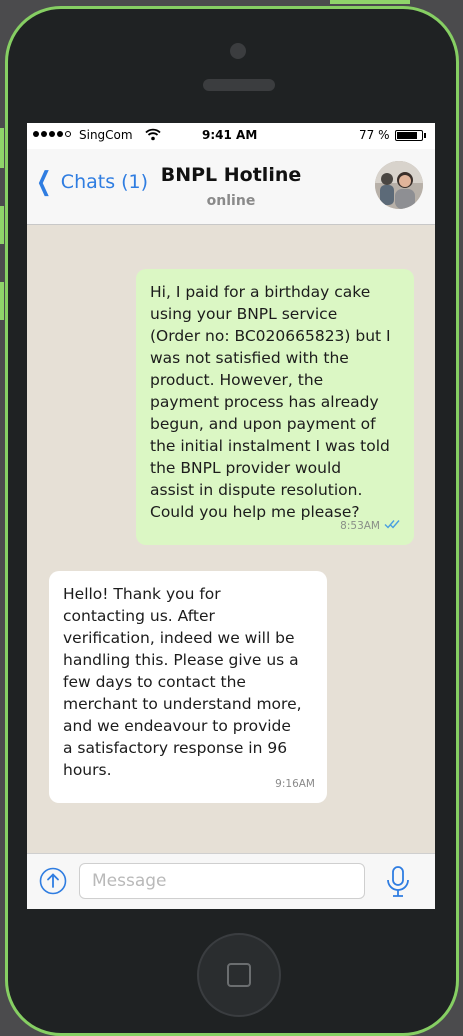 The width and height of the screenshot is (463, 1036). I want to click on battery-icon, so click(410, 135).